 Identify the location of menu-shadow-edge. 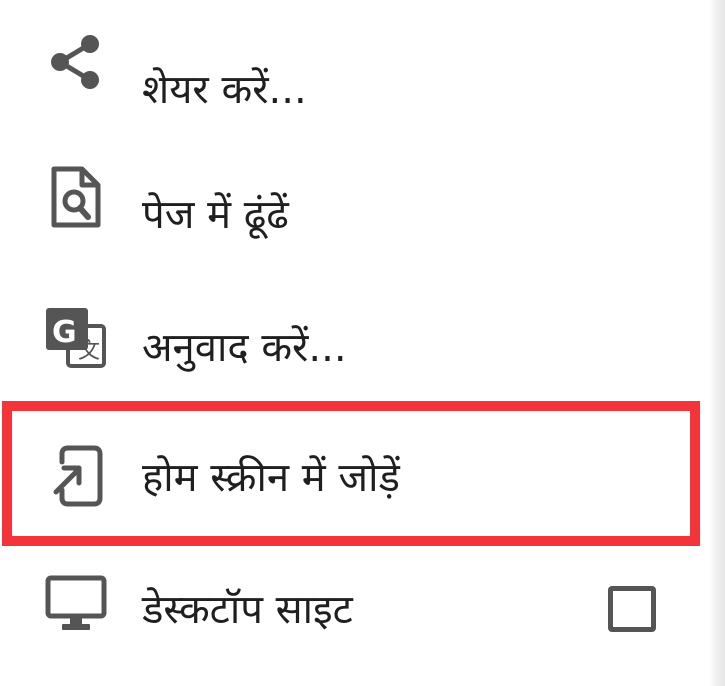
(717, 343).